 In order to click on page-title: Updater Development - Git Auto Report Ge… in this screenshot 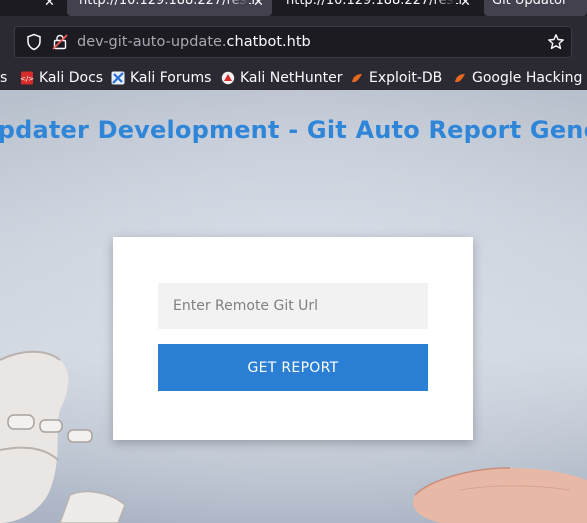, I will do `click(293, 130)`.